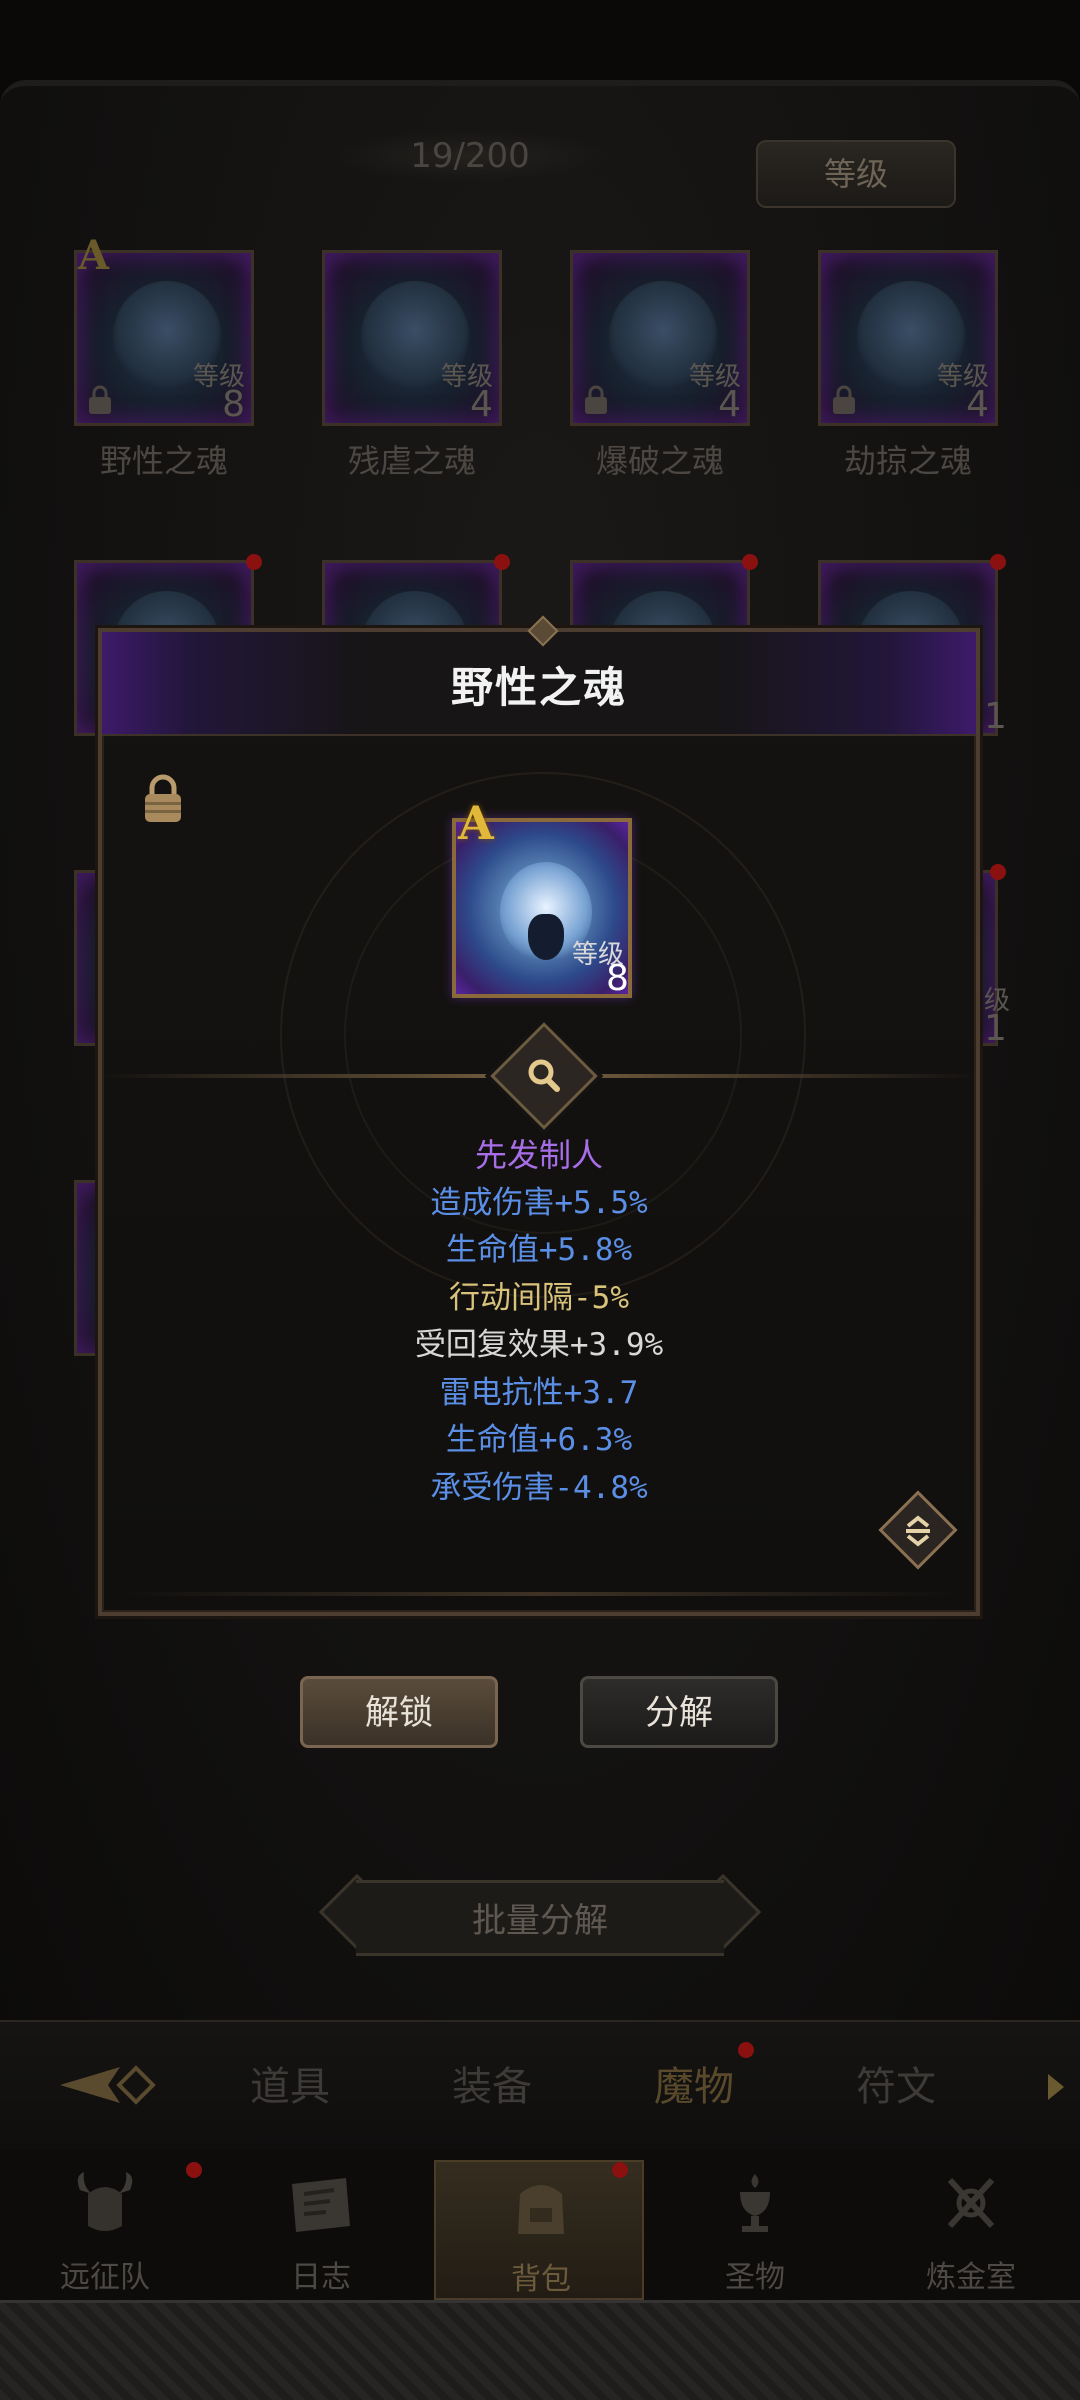 The width and height of the screenshot is (1080, 2400). Describe the element at coordinates (539, 1487) in the screenshot. I see `attribute-line: 承受伤害-4.8%` at that location.